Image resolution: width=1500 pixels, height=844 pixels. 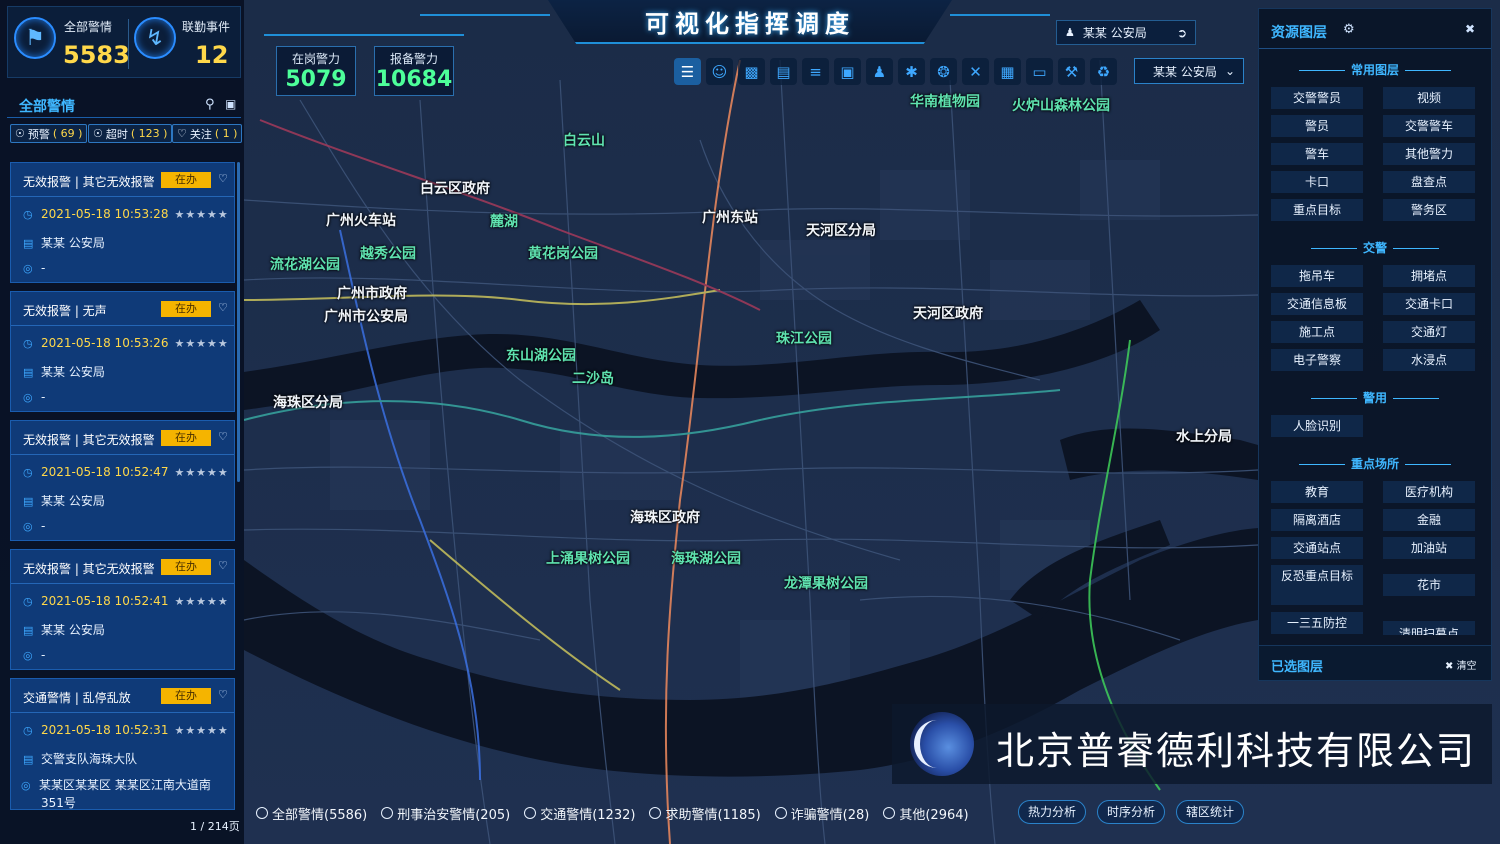 I want to click on district-stats-button: 辖区统计, so click(x=1210, y=812).